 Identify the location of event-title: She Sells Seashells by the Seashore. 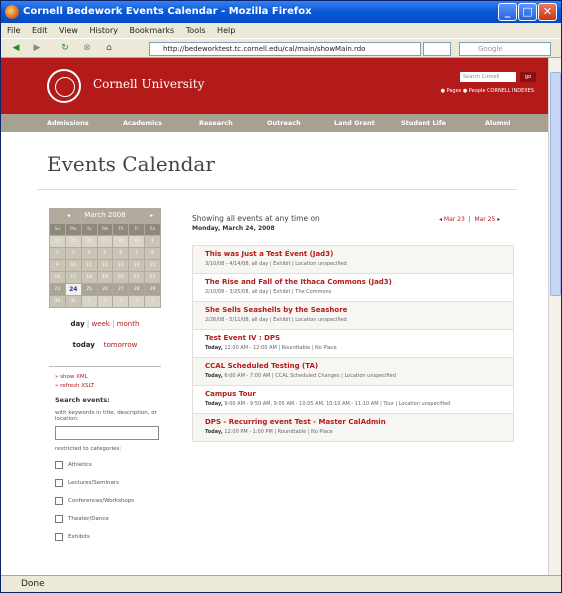
(355, 310).